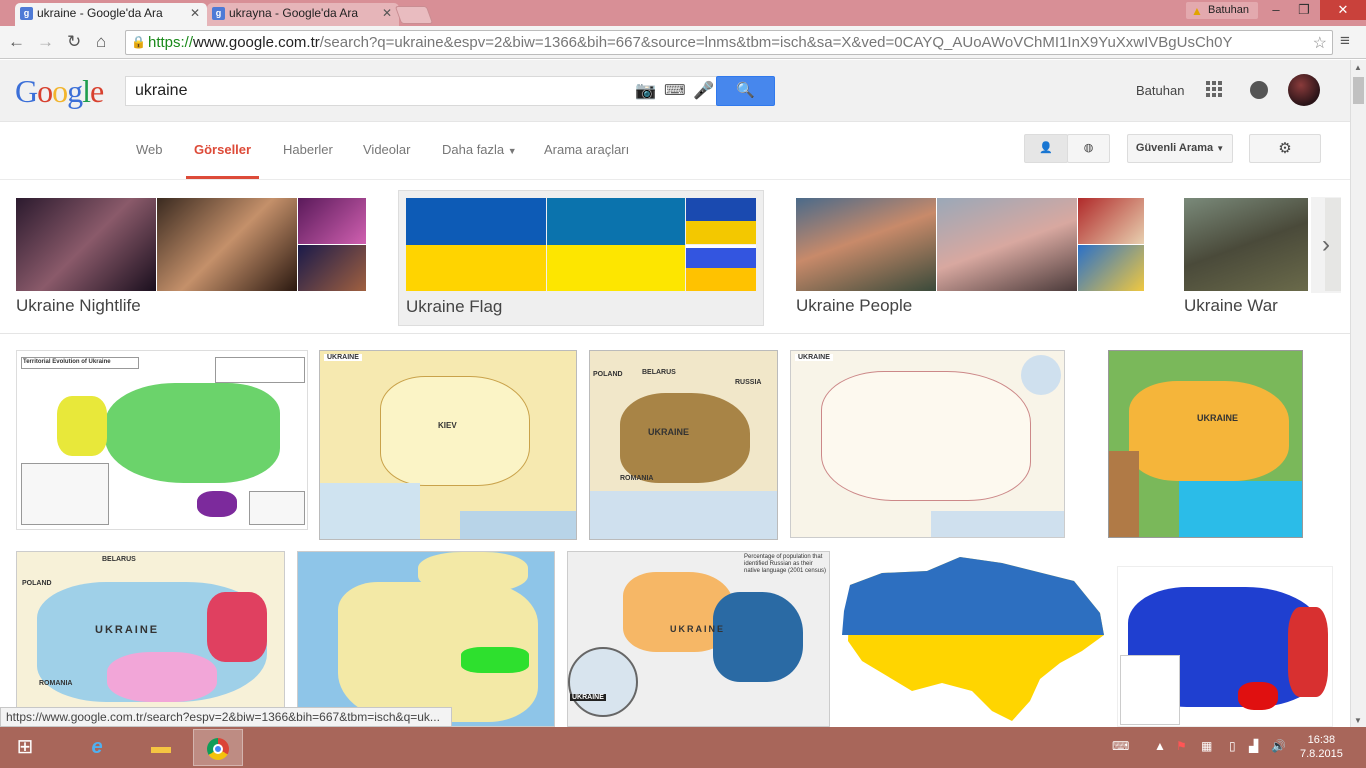 Image resolution: width=1366 pixels, height=768 pixels. Describe the element at coordinates (1231, 305) in the screenshot. I see `related-label: Ukraine War` at that location.